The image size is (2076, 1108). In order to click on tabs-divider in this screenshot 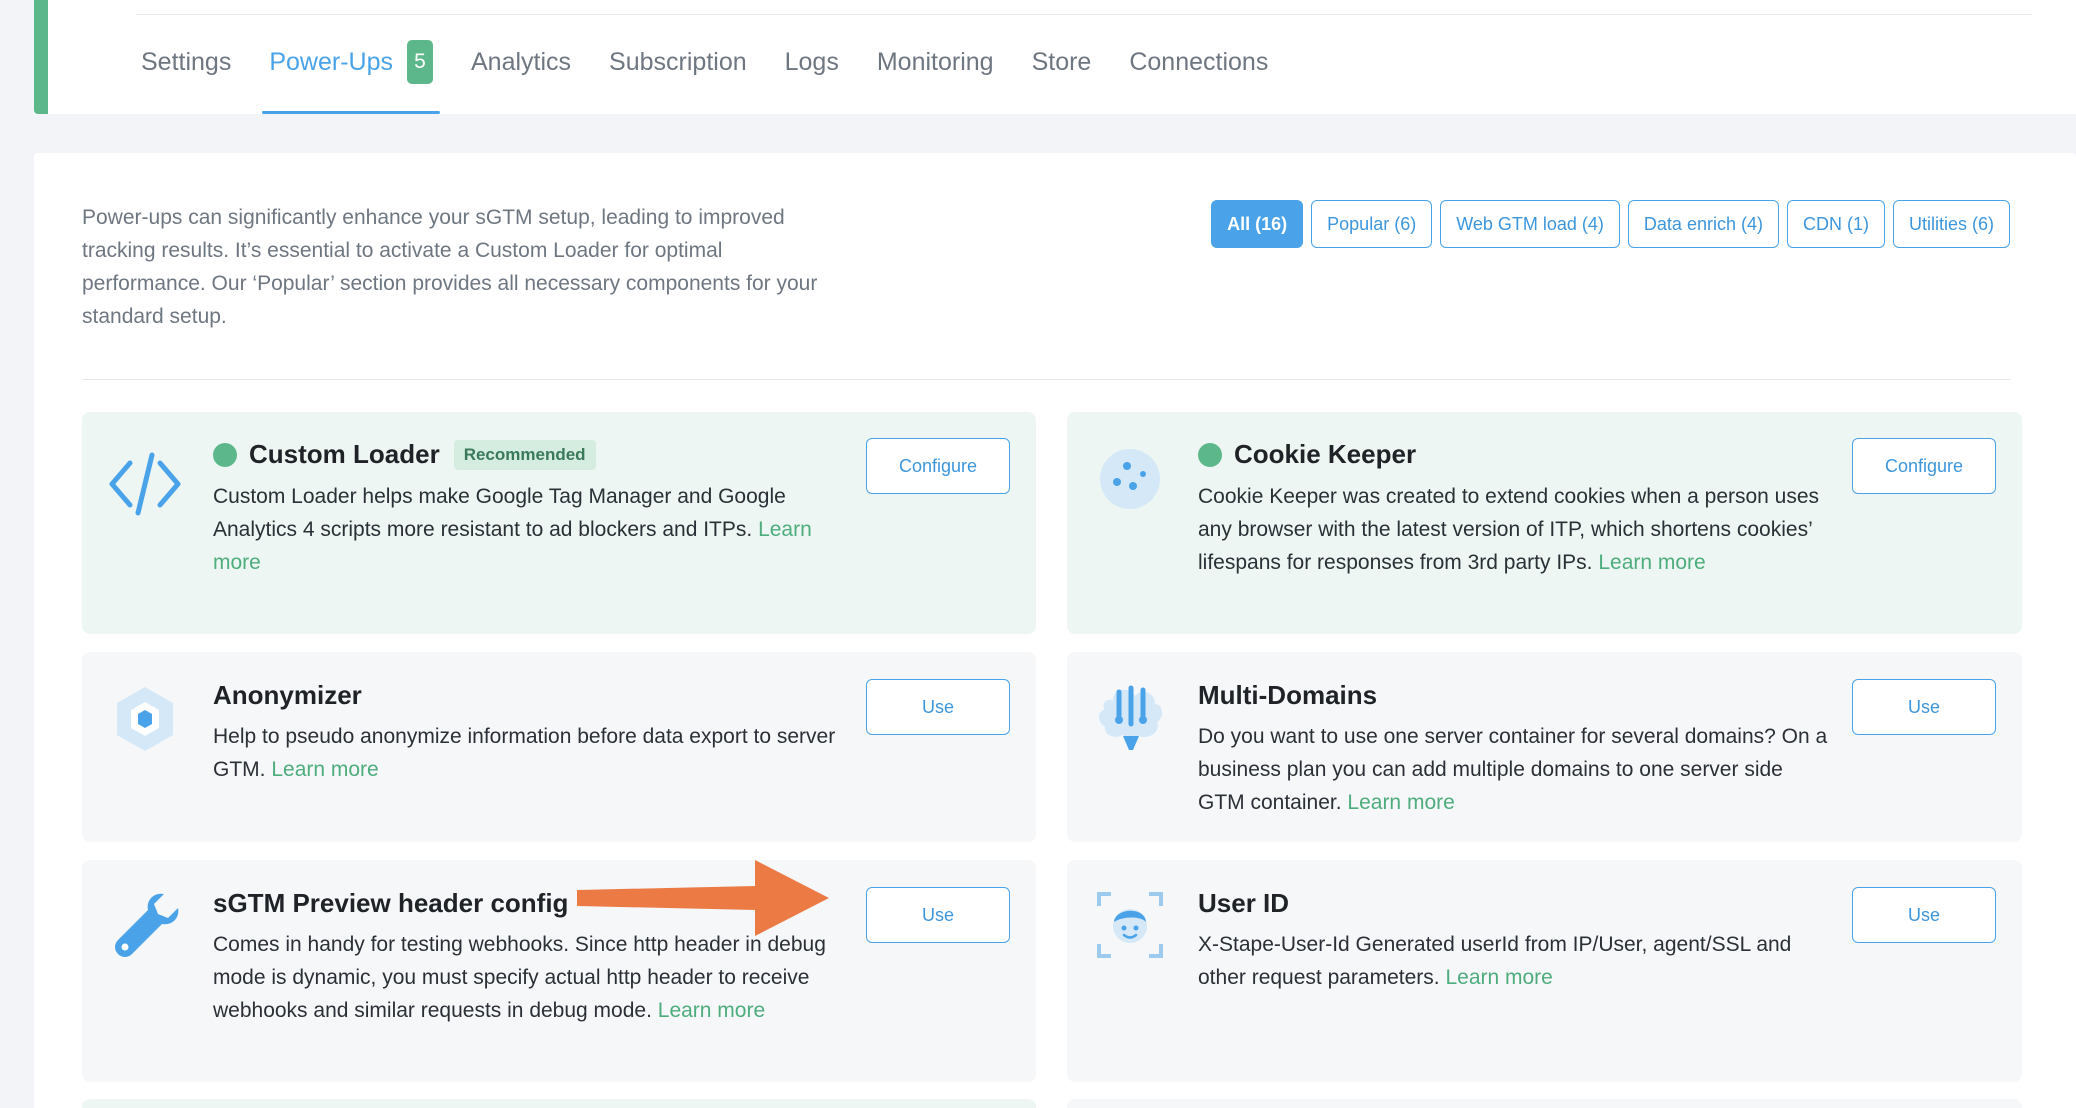, I will do `click(1084, 14)`.